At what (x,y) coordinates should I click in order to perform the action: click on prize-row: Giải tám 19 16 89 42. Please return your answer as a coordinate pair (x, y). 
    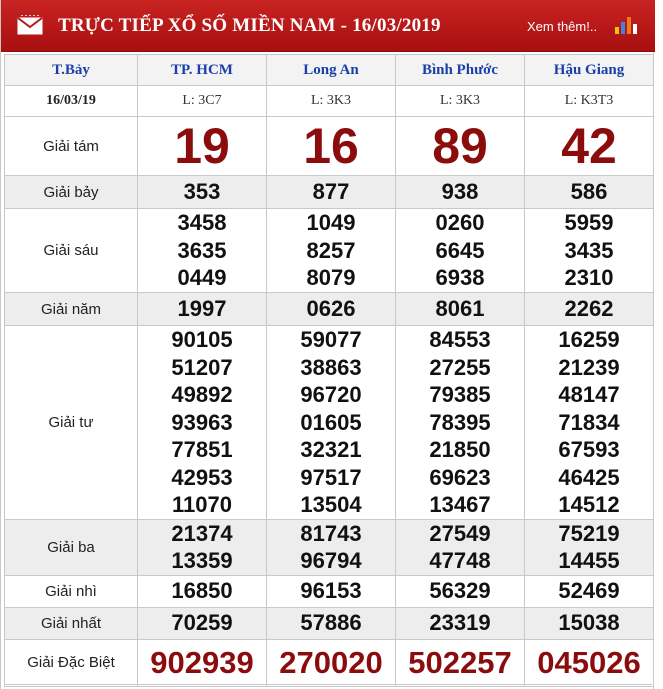
    Looking at the image, I should click on (329, 146).